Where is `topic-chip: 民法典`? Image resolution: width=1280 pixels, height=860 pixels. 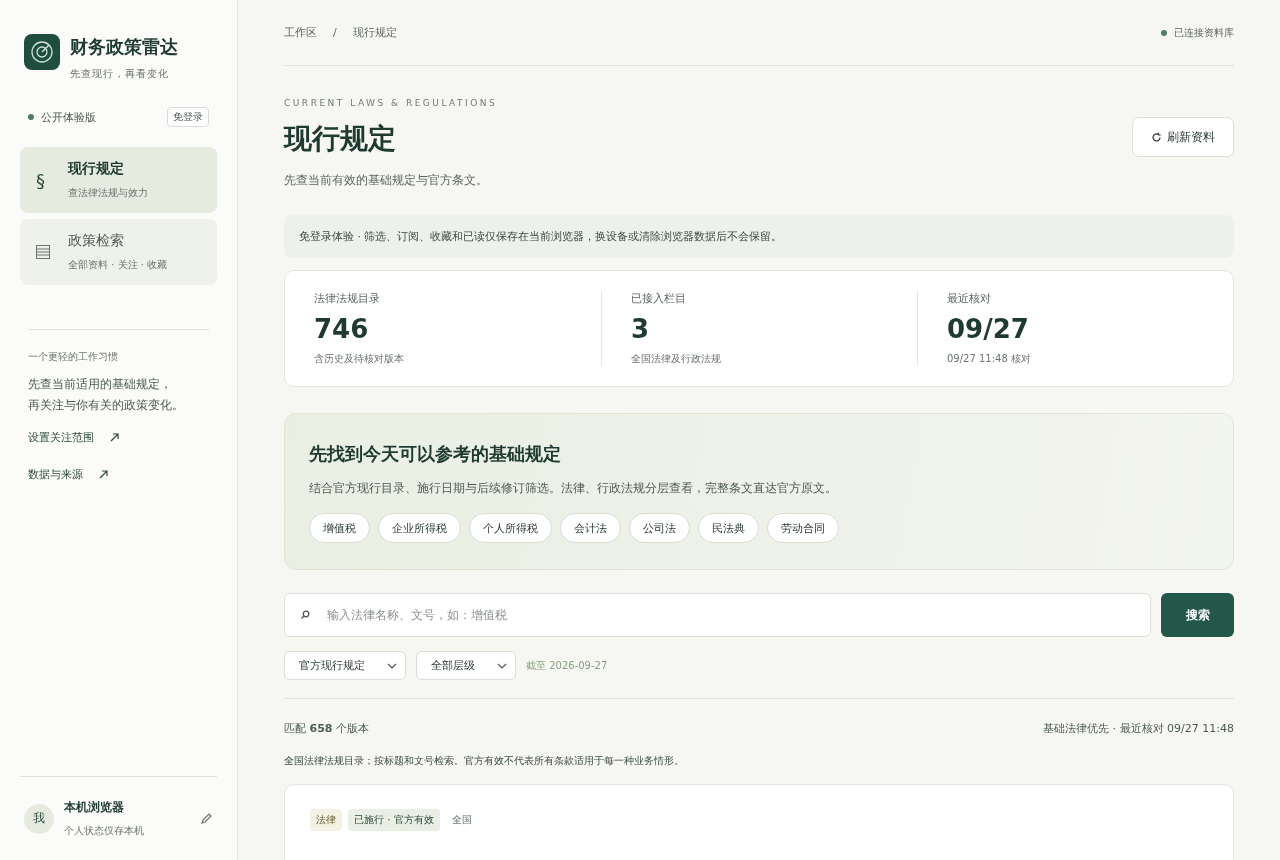
topic-chip: 民法典 is located at coordinates (728, 528).